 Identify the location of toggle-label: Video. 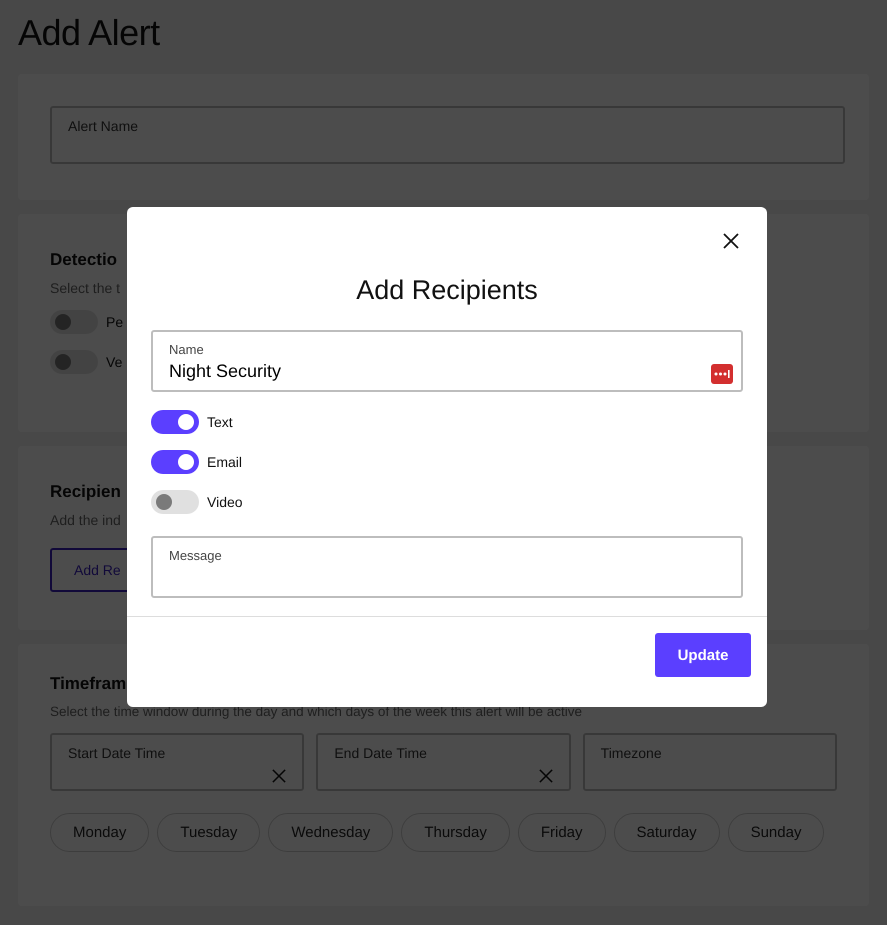
(225, 502).